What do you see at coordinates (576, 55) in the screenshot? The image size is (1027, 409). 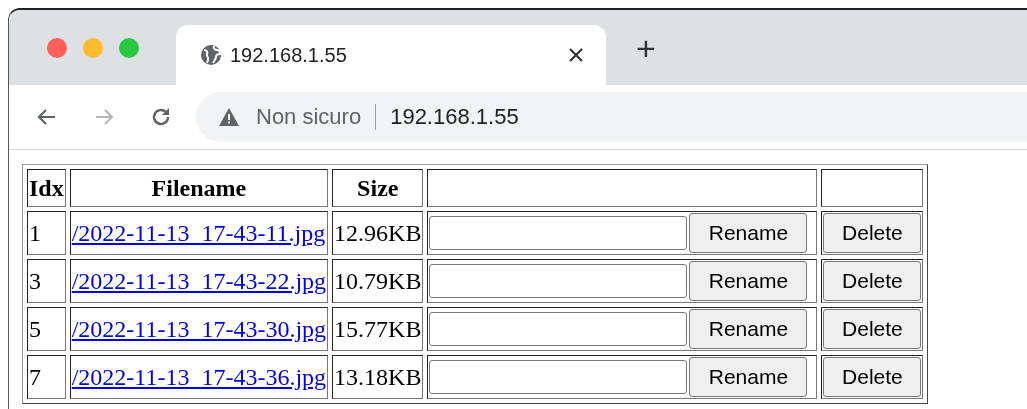 I see `close-tab-icon` at bounding box center [576, 55].